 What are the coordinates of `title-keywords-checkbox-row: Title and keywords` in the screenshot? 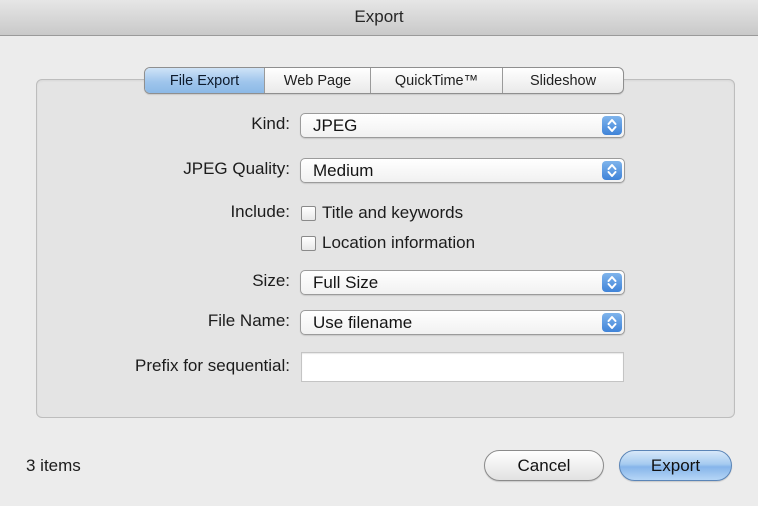 It's located at (382, 213).